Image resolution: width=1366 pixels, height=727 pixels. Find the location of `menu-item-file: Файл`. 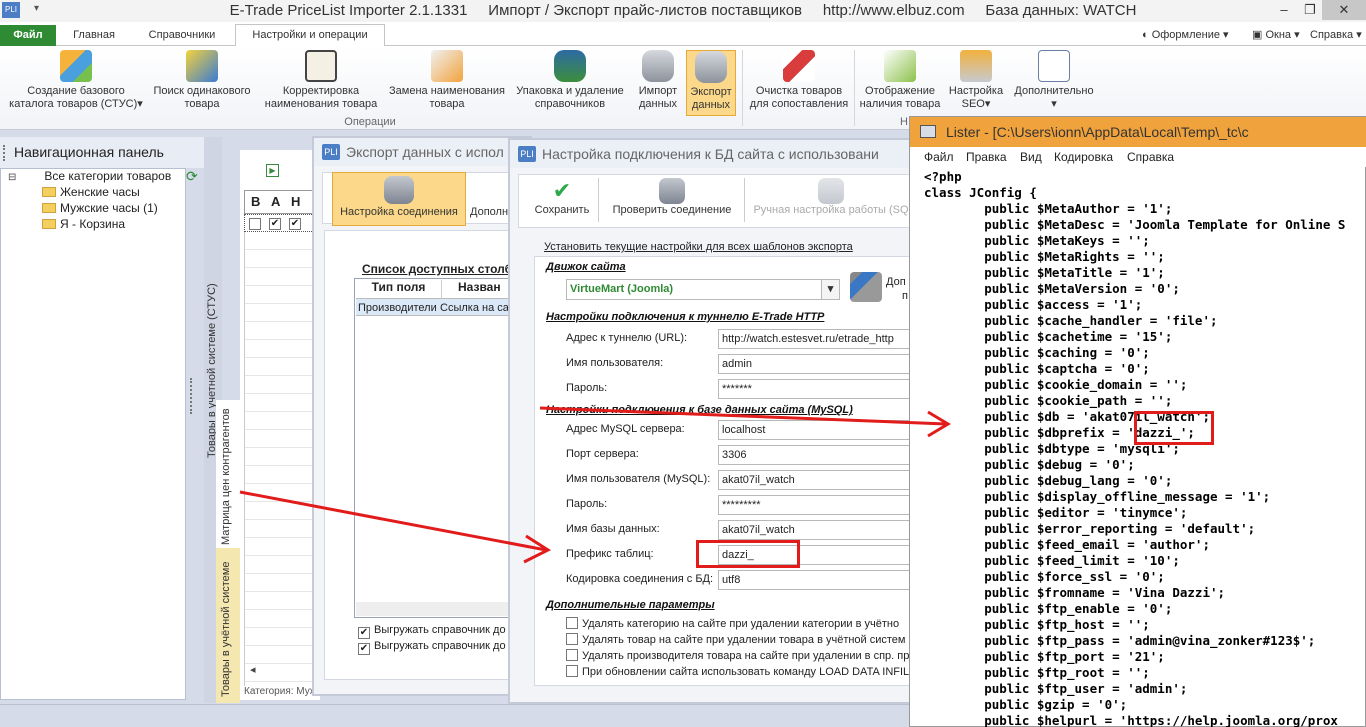

menu-item-file: Файл is located at coordinates (939, 157).